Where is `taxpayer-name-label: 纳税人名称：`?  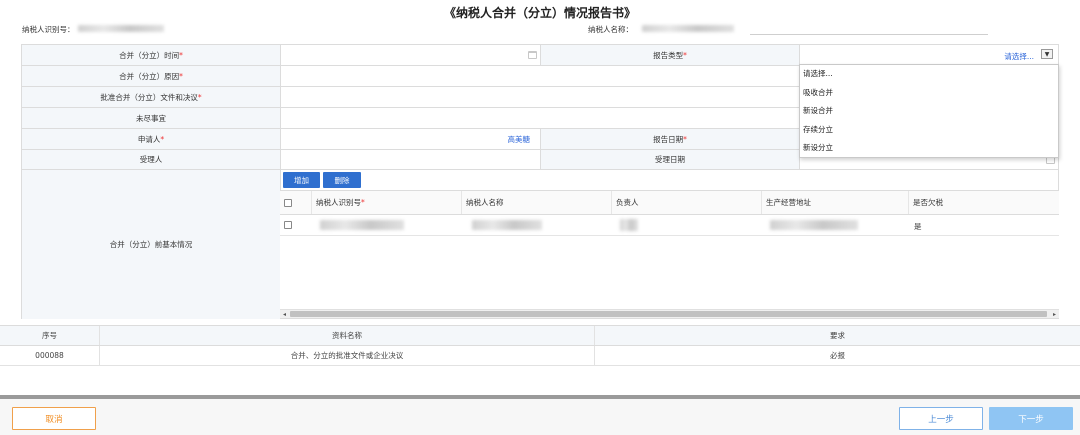
taxpayer-name-label: 纳税人名称： is located at coordinates (610, 29).